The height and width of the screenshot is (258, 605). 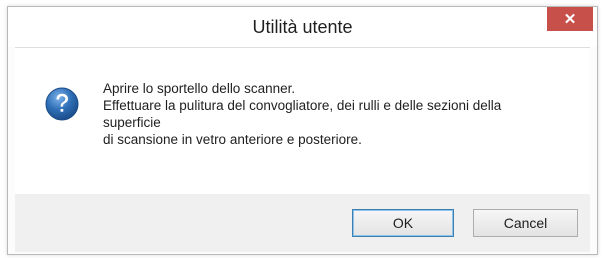 What do you see at coordinates (199, 88) in the screenshot?
I see `message-line: Aprire lo sportello dello scanner.` at bounding box center [199, 88].